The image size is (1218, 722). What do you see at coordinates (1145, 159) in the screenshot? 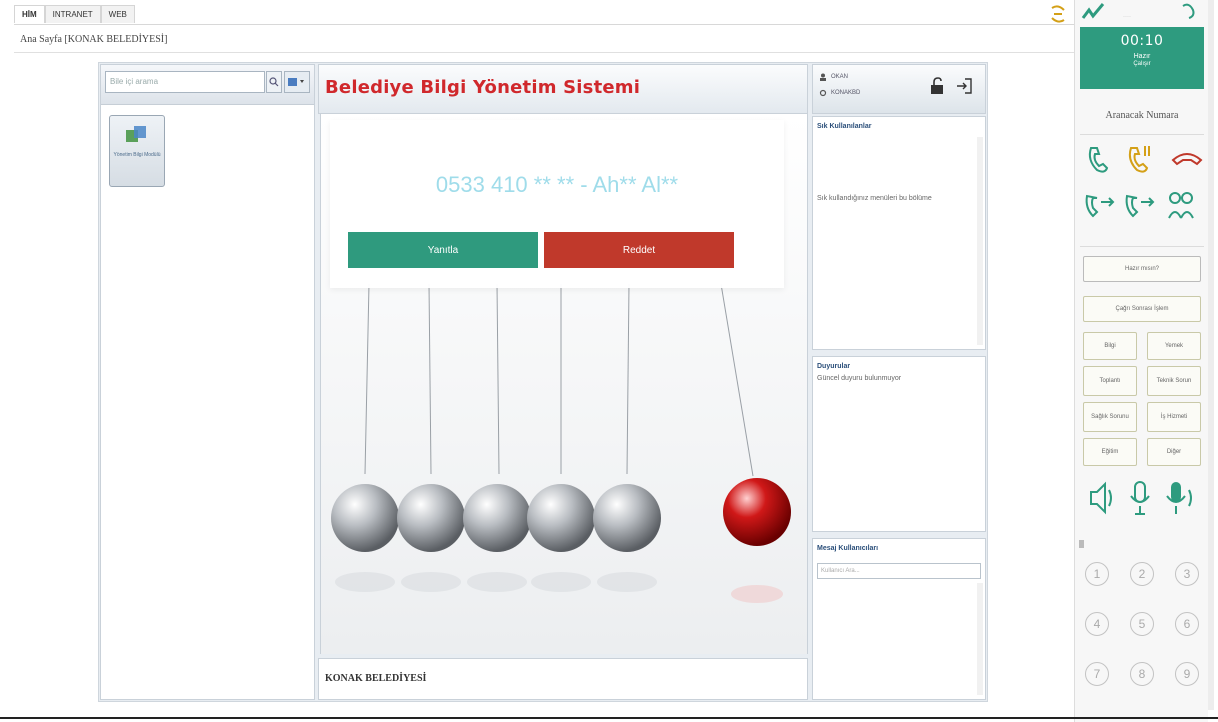
I see `call-controls-row` at bounding box center [1145, 159].